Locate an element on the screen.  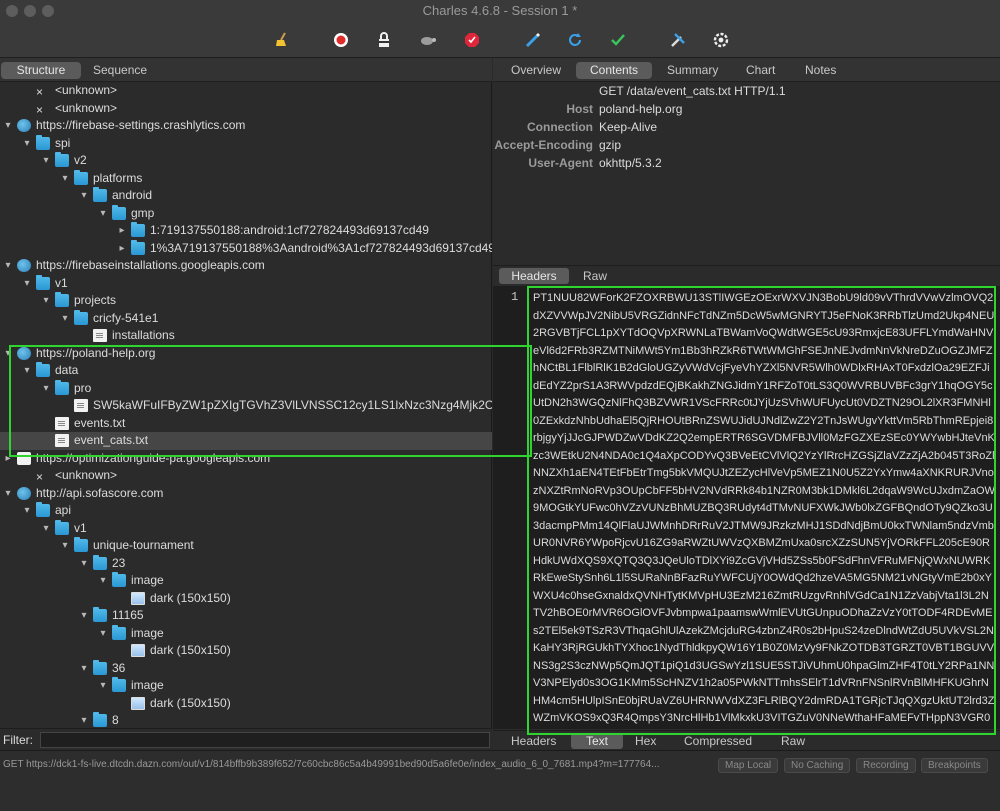
tree-row: ▾ cricfy-541e1 is located at coordinates (246, 318).